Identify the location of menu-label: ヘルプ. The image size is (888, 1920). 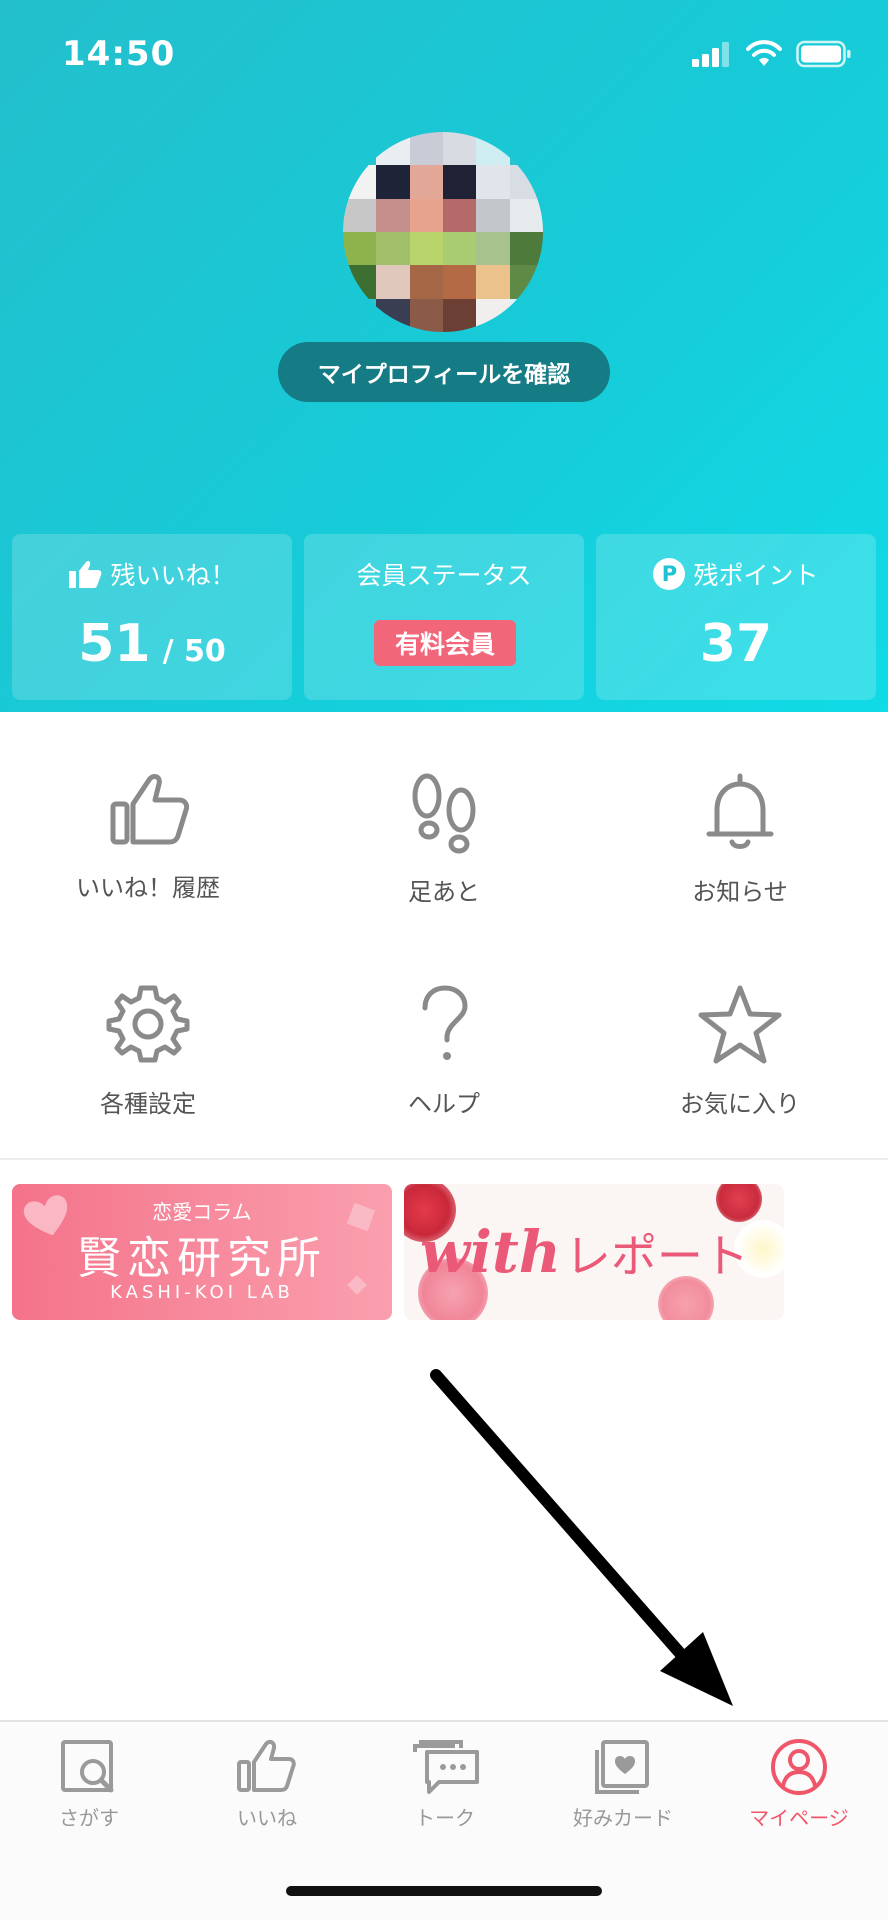
(444, 1104).